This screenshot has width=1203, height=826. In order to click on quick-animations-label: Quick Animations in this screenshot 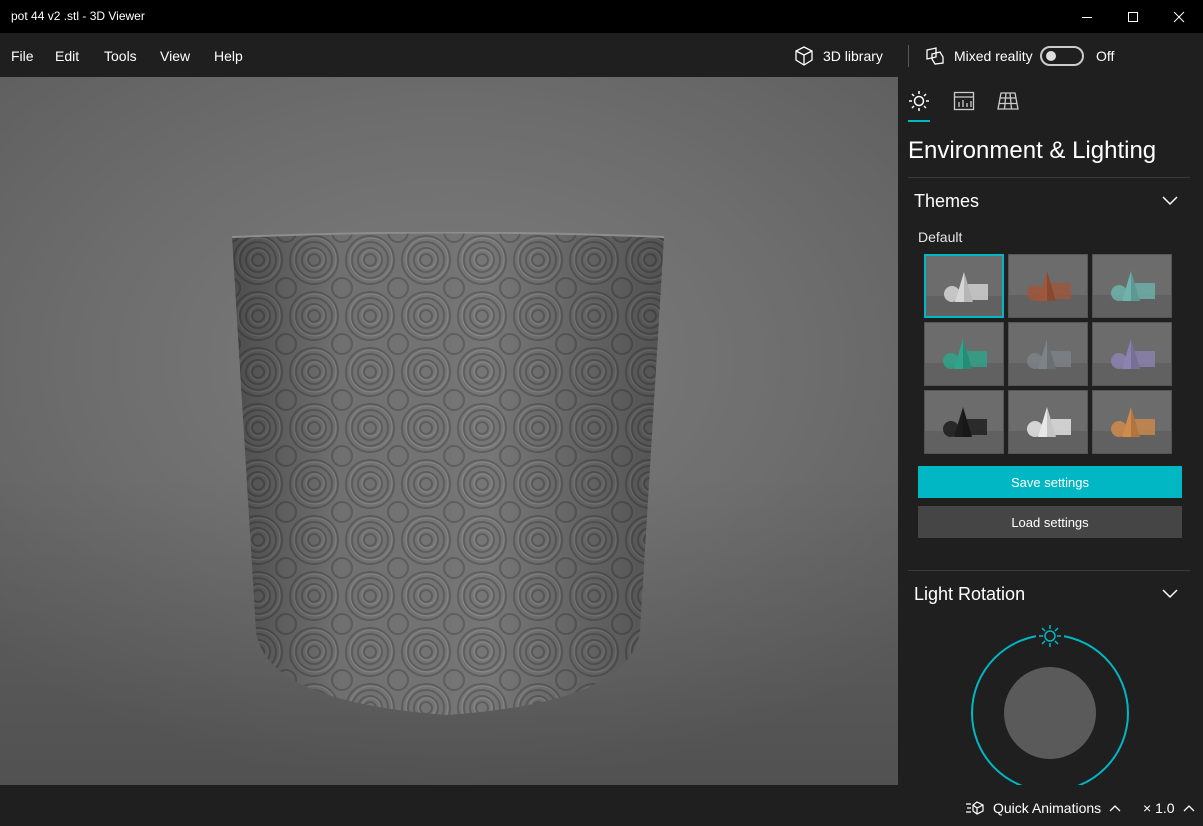, I will do `click(1047, 808)`.